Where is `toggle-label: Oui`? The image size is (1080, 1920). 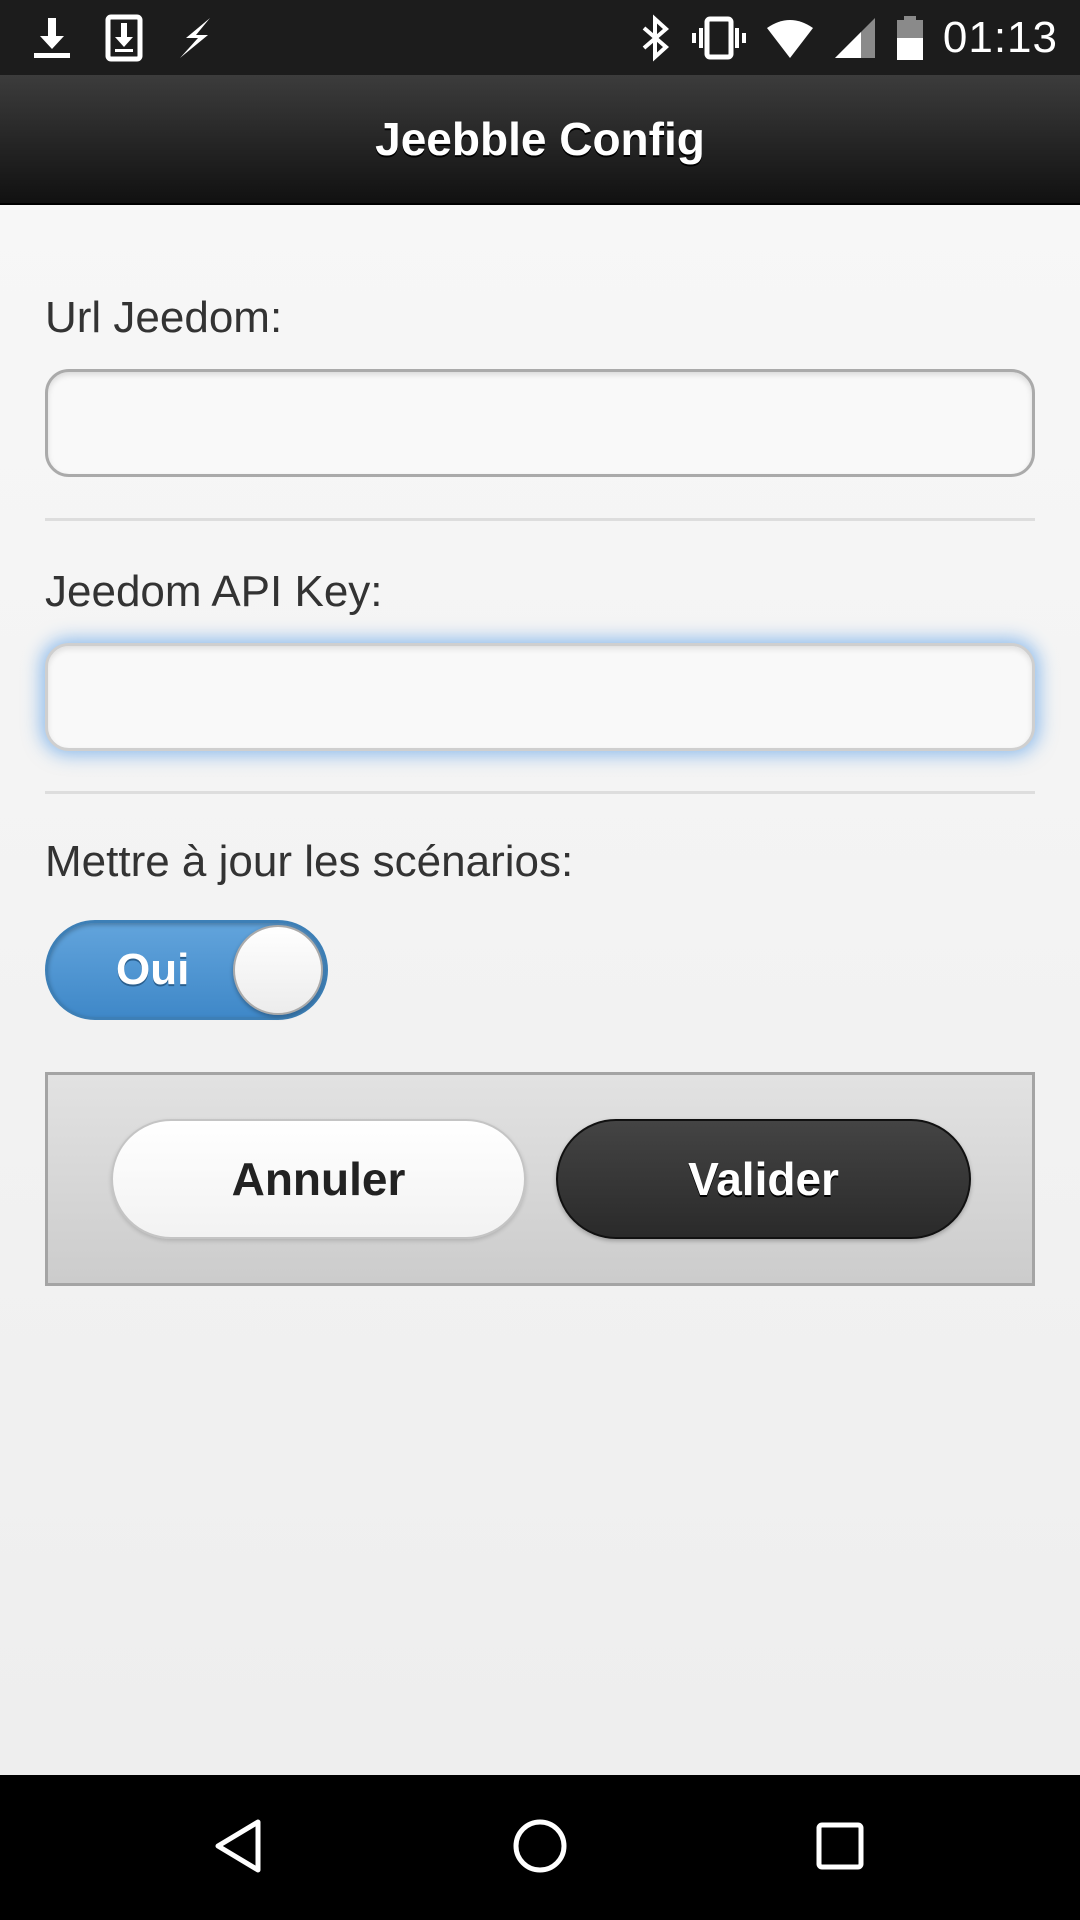 toggle-label: Oui is located at coordinates (153, 969).